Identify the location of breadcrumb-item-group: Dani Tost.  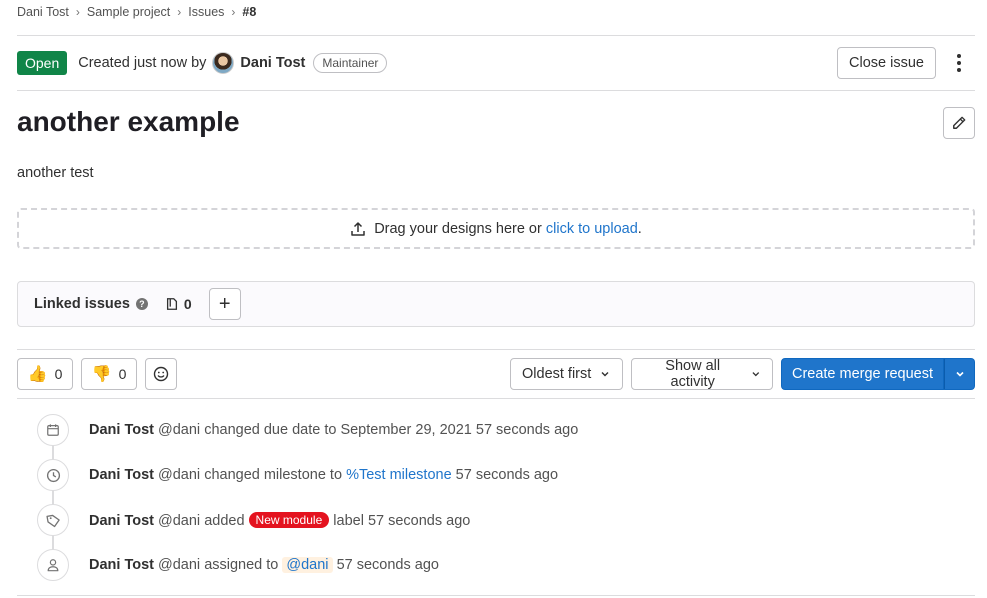
(43, 12).